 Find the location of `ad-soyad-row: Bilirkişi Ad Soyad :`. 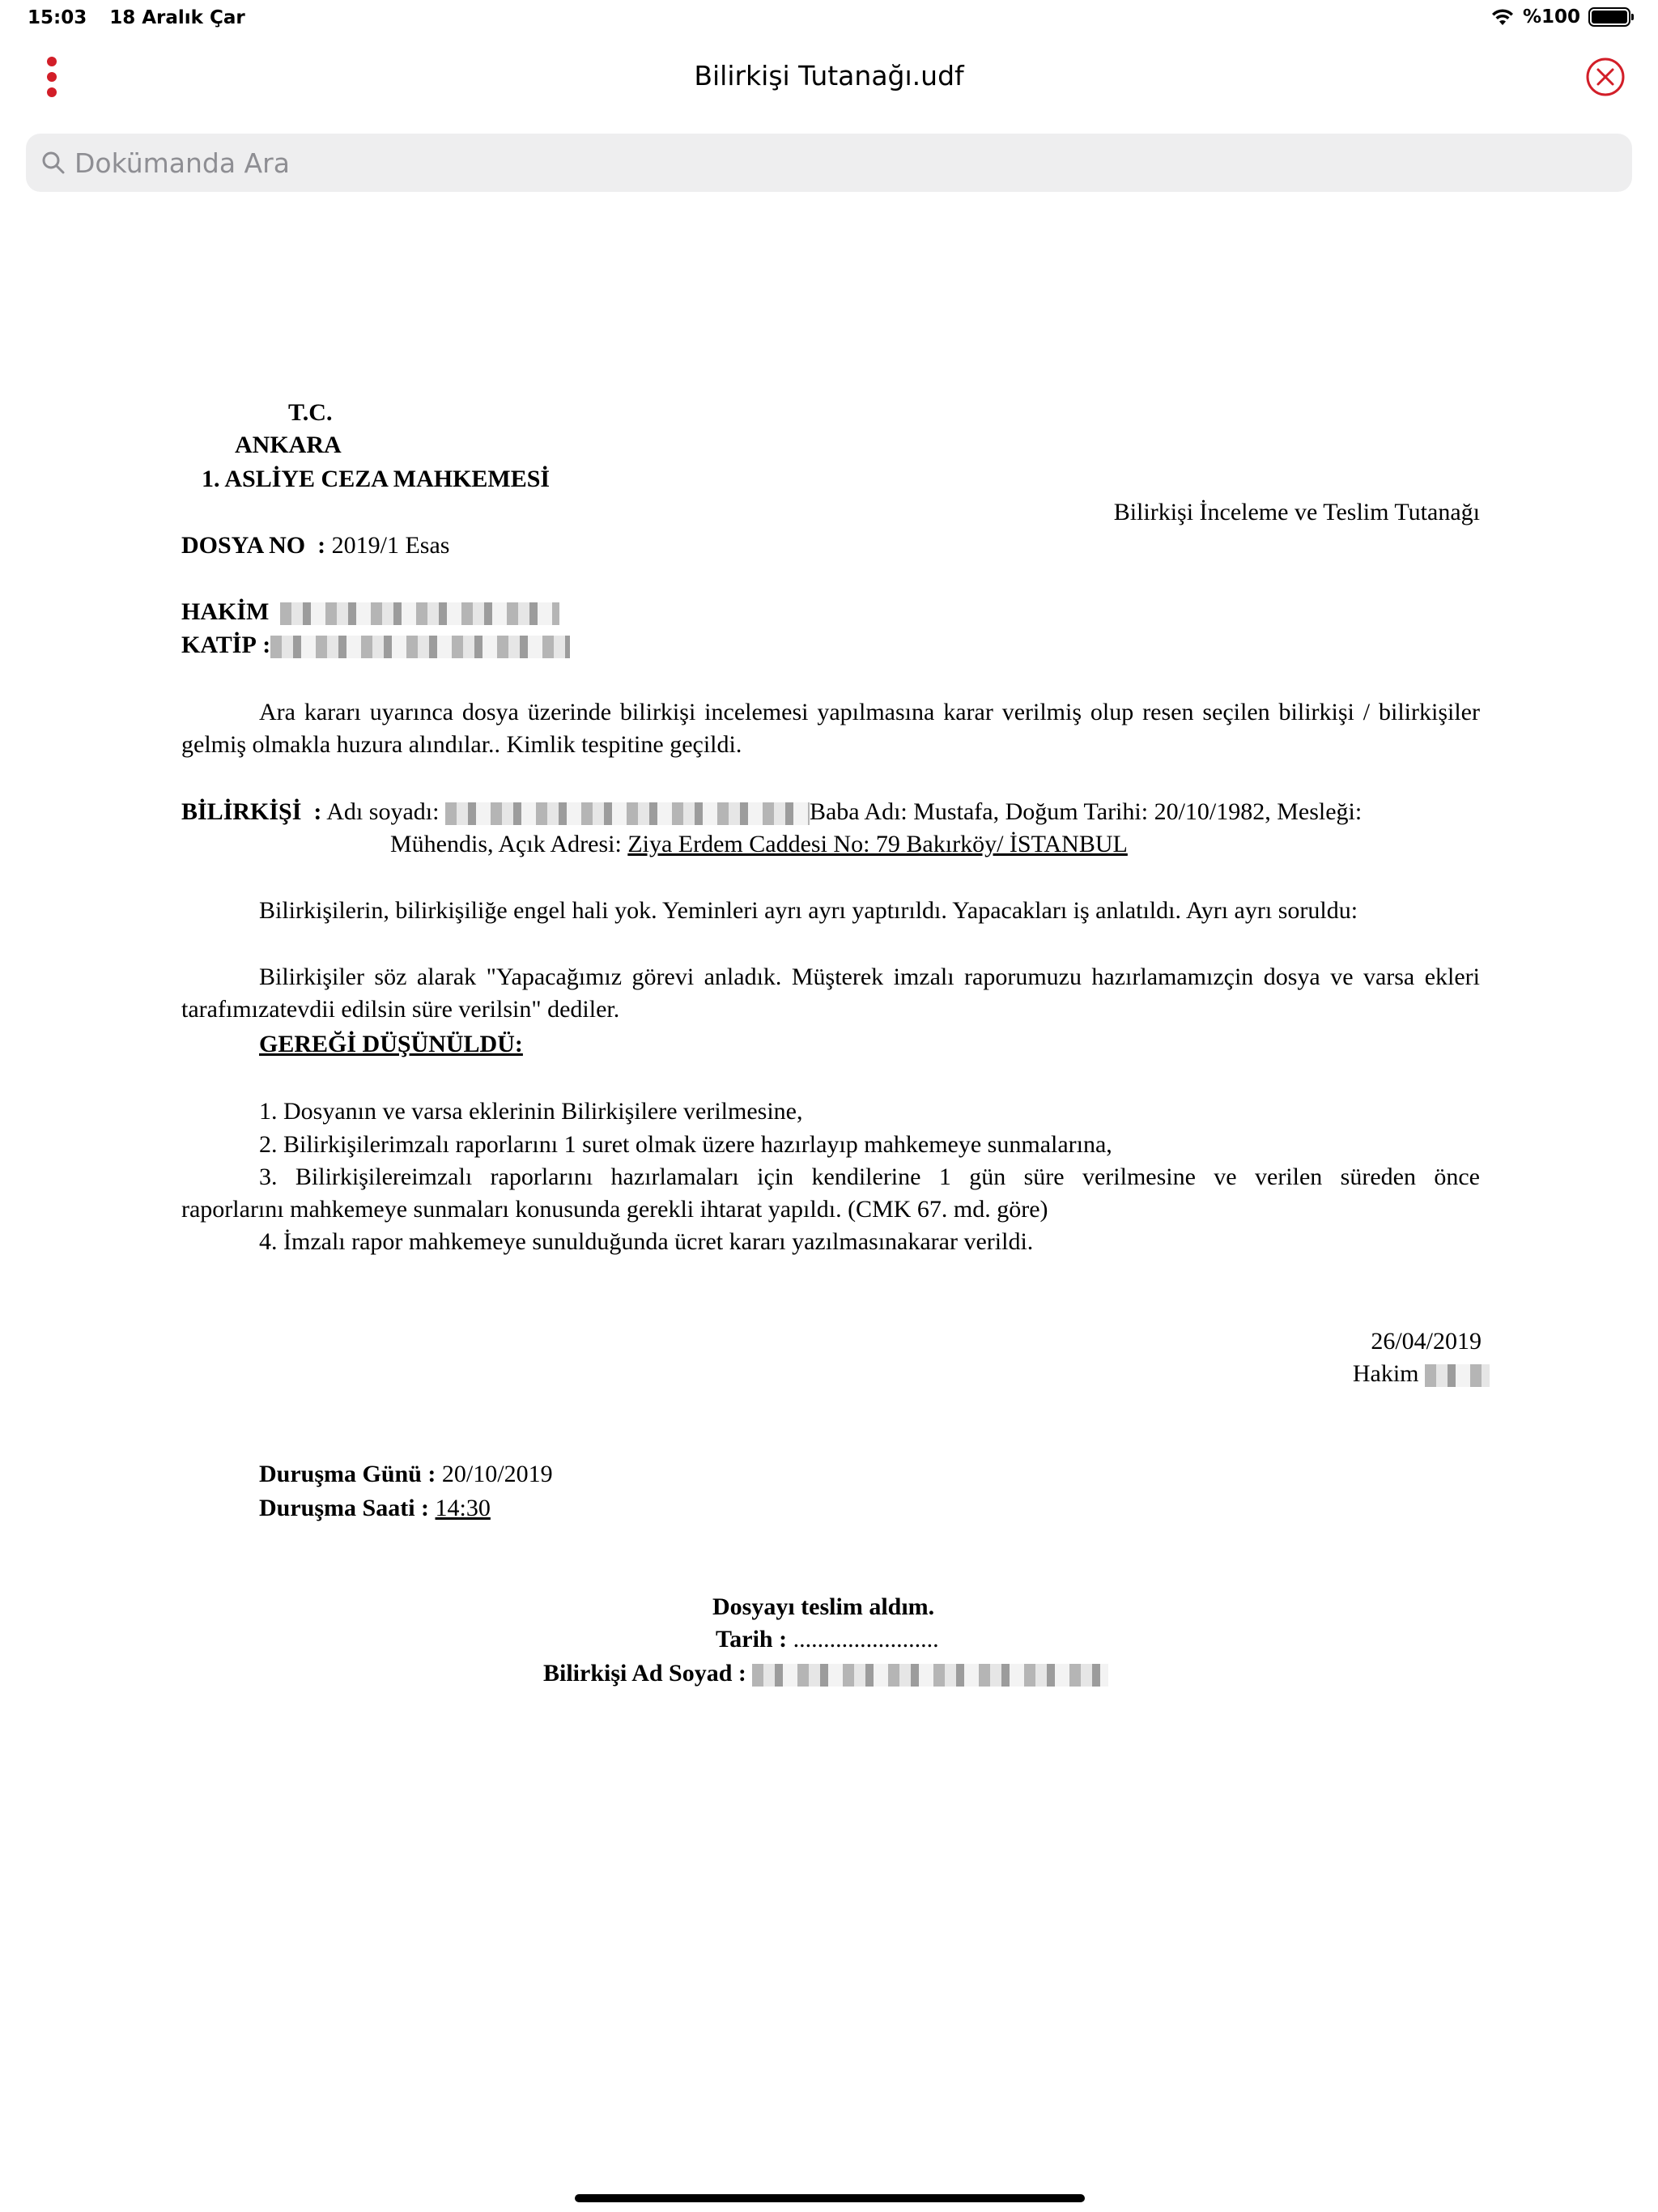

ad-soyad-row: Bilirkişi Ad Soyad : is located at coordinates (826, 1674).